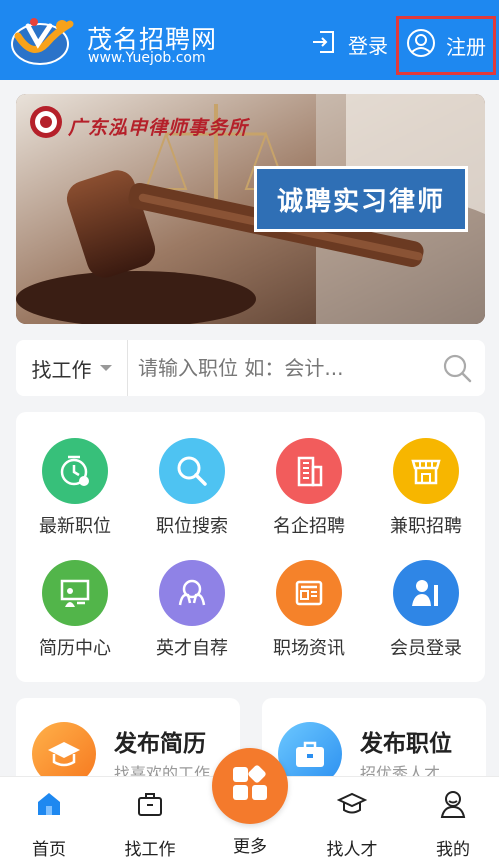  Describe the element at coordinates (352, 850) in the screenshot. I see `nav-find-talent-label: 找人才` at that location.